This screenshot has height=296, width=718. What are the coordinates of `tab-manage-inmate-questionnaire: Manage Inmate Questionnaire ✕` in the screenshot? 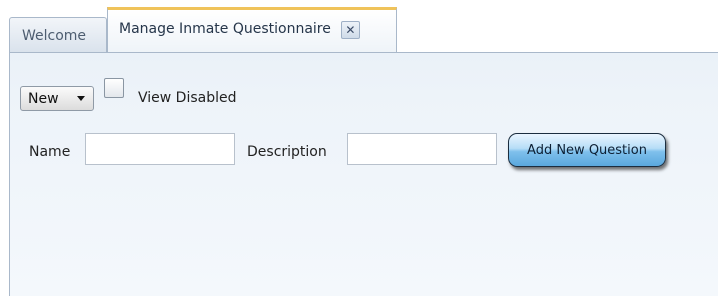 It's located at (252, 30).